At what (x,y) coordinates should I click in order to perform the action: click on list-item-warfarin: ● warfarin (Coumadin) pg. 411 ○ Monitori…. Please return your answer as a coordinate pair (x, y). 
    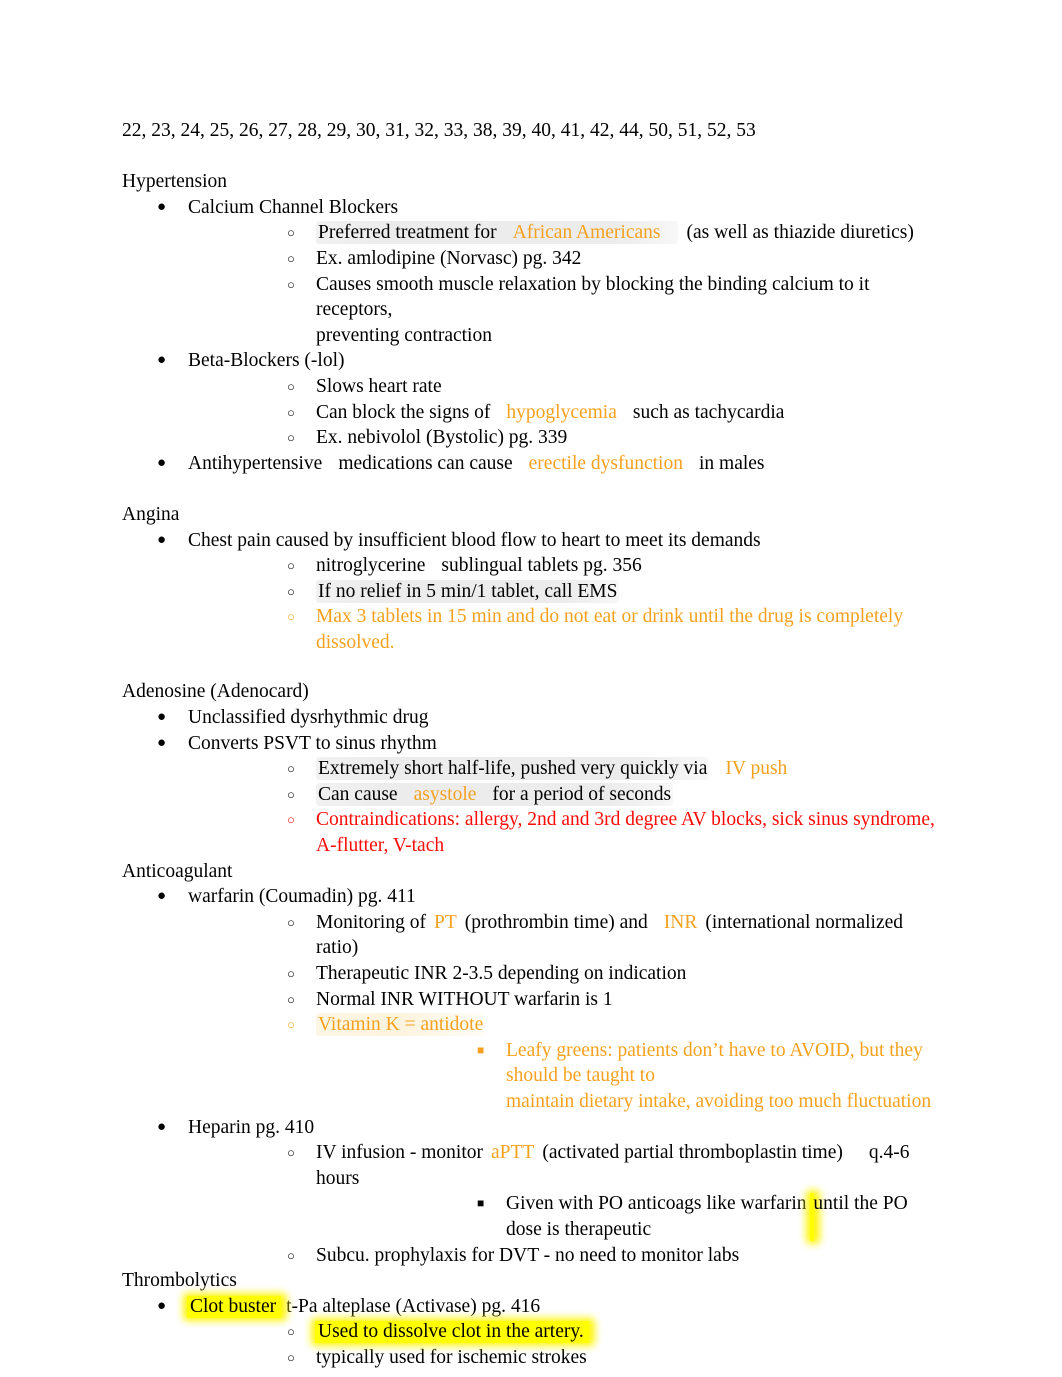
    Looking at the image, I should click on (532, 999).